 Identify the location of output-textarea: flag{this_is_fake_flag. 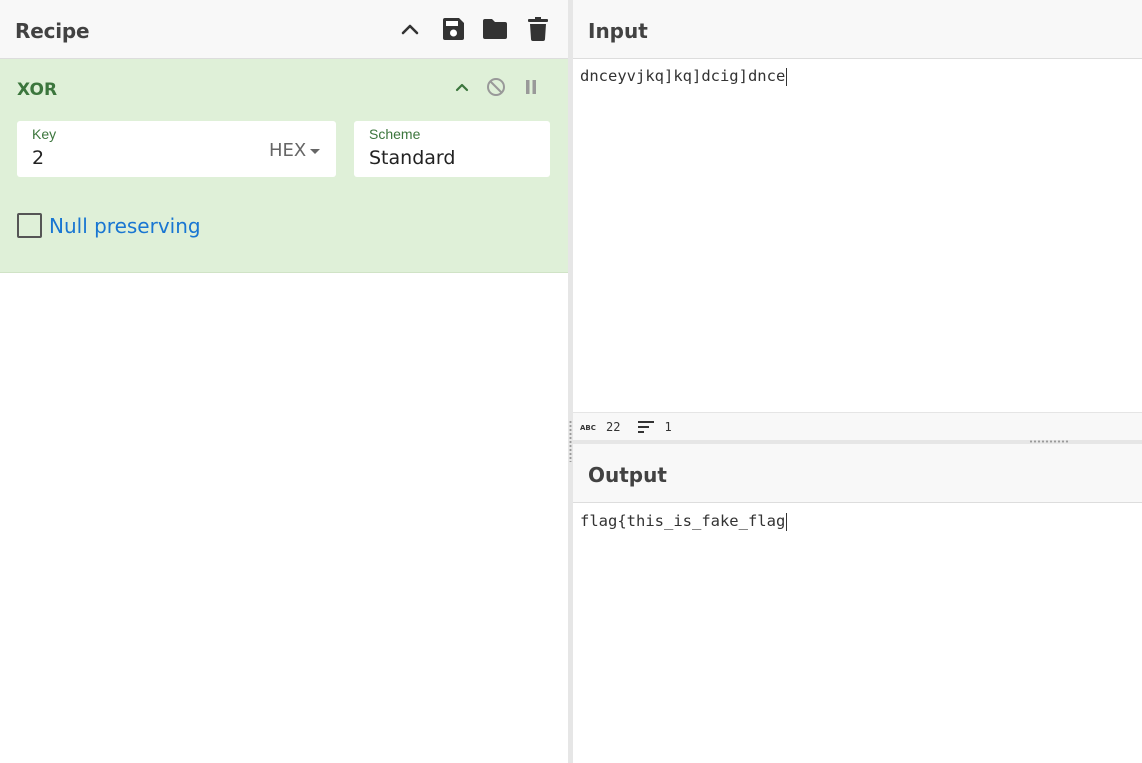
(684, 521).